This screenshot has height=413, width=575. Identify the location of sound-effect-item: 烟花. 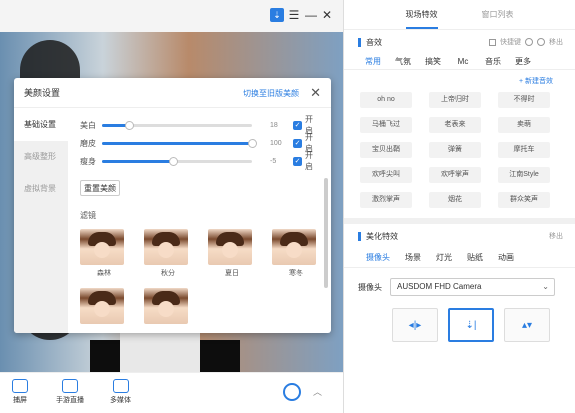
(455, 200).